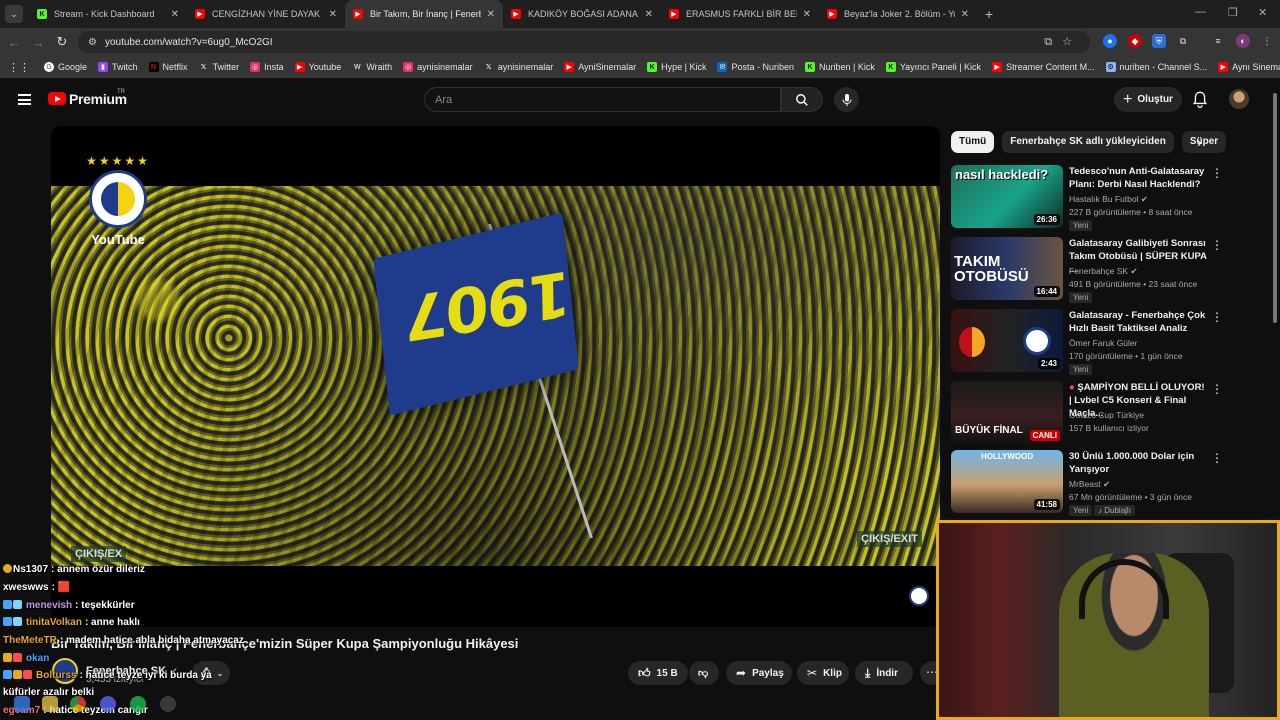 Image resolution: width=1280 pixels, height=720 pixels. I want to click on recommendation-channel: MrBeast ✔, so click(1089, 484).